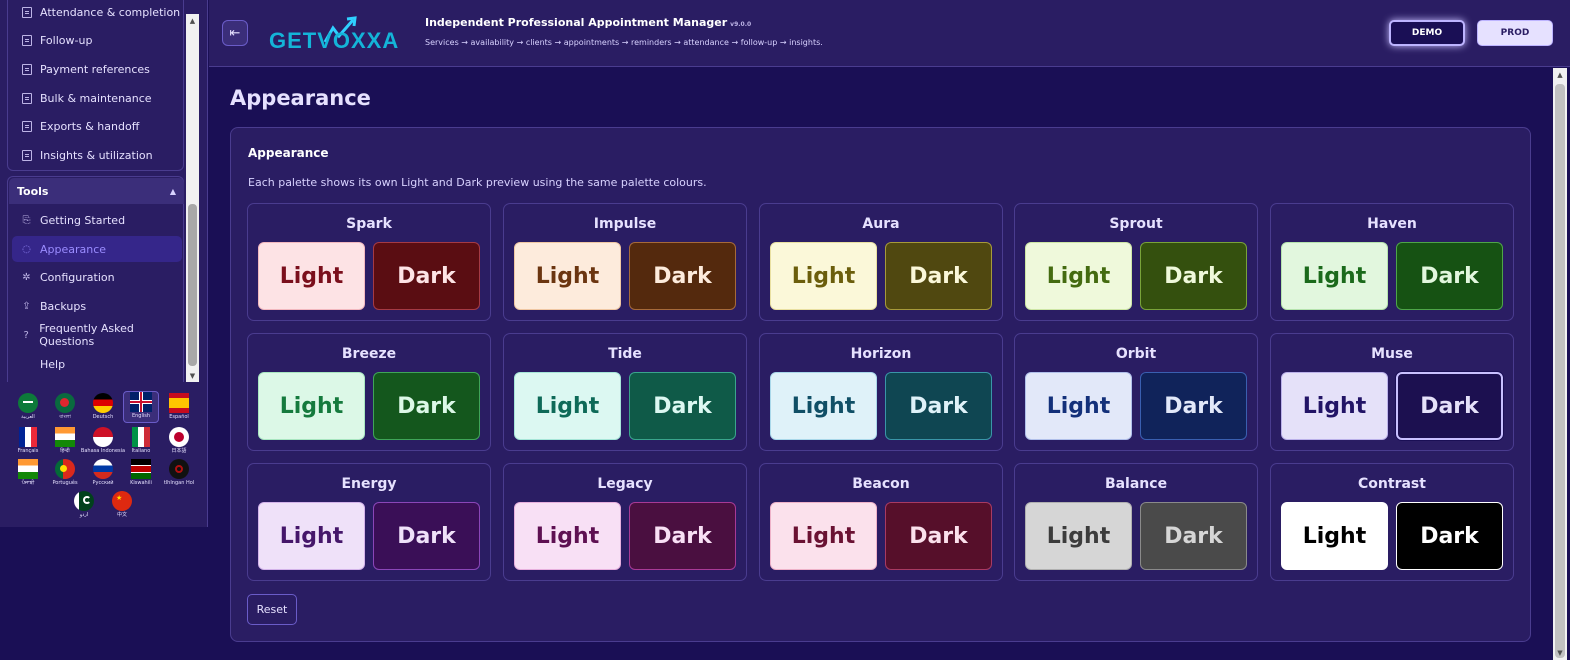 The height and width of the screenshot is (660, 1570). What do you see at coordinates (90, 126) in the screenshot?
I see `sidebar-item-label: Exports & handoff` at bounding box center [90, 126].